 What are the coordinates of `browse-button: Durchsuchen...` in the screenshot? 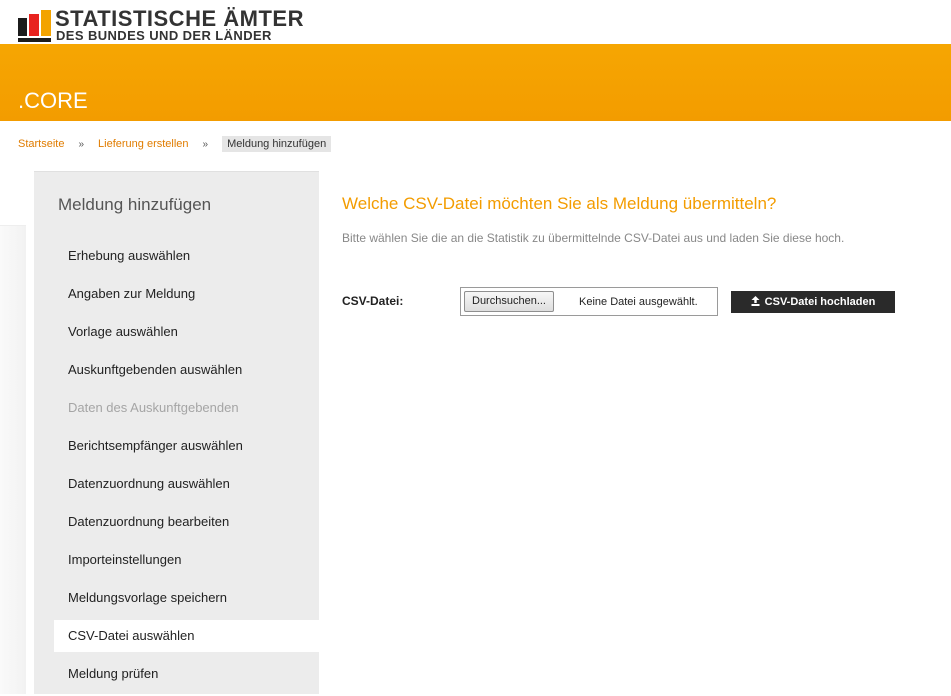 It's located at (509, 301).